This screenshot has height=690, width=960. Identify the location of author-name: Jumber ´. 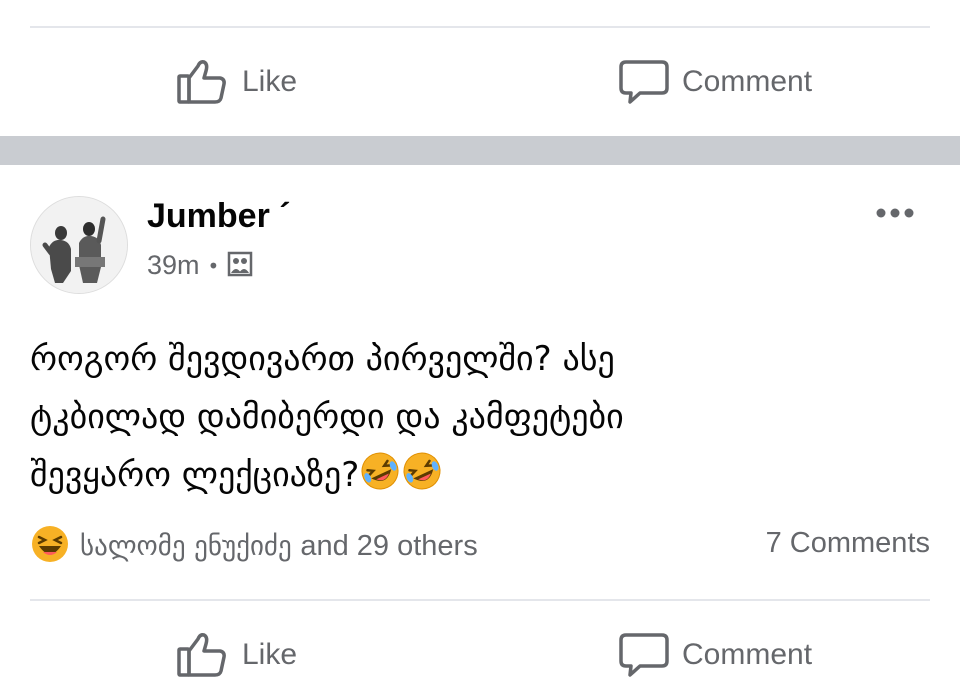
(219, 216).